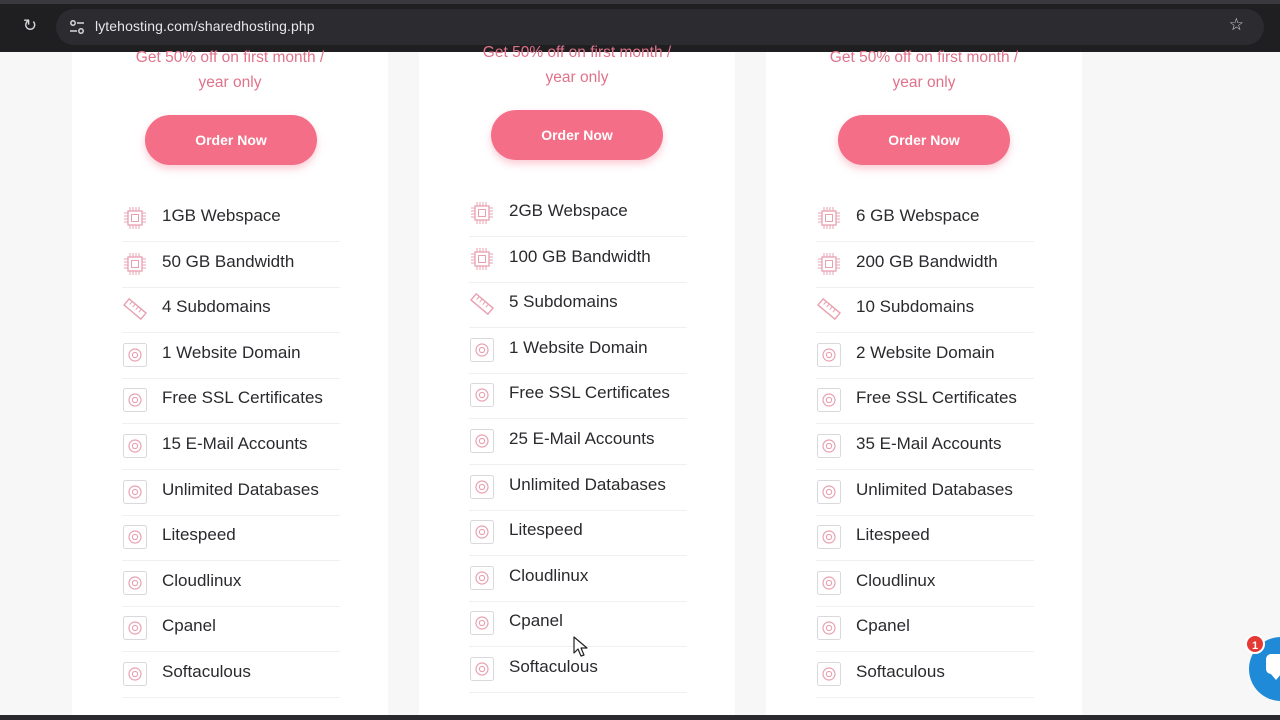 The height and width of the screenshot is (720, 1280). Describe the element at coordinates (918, 215) in the screenshot. I see `feature-label: 6 GB Webspace` at that location.